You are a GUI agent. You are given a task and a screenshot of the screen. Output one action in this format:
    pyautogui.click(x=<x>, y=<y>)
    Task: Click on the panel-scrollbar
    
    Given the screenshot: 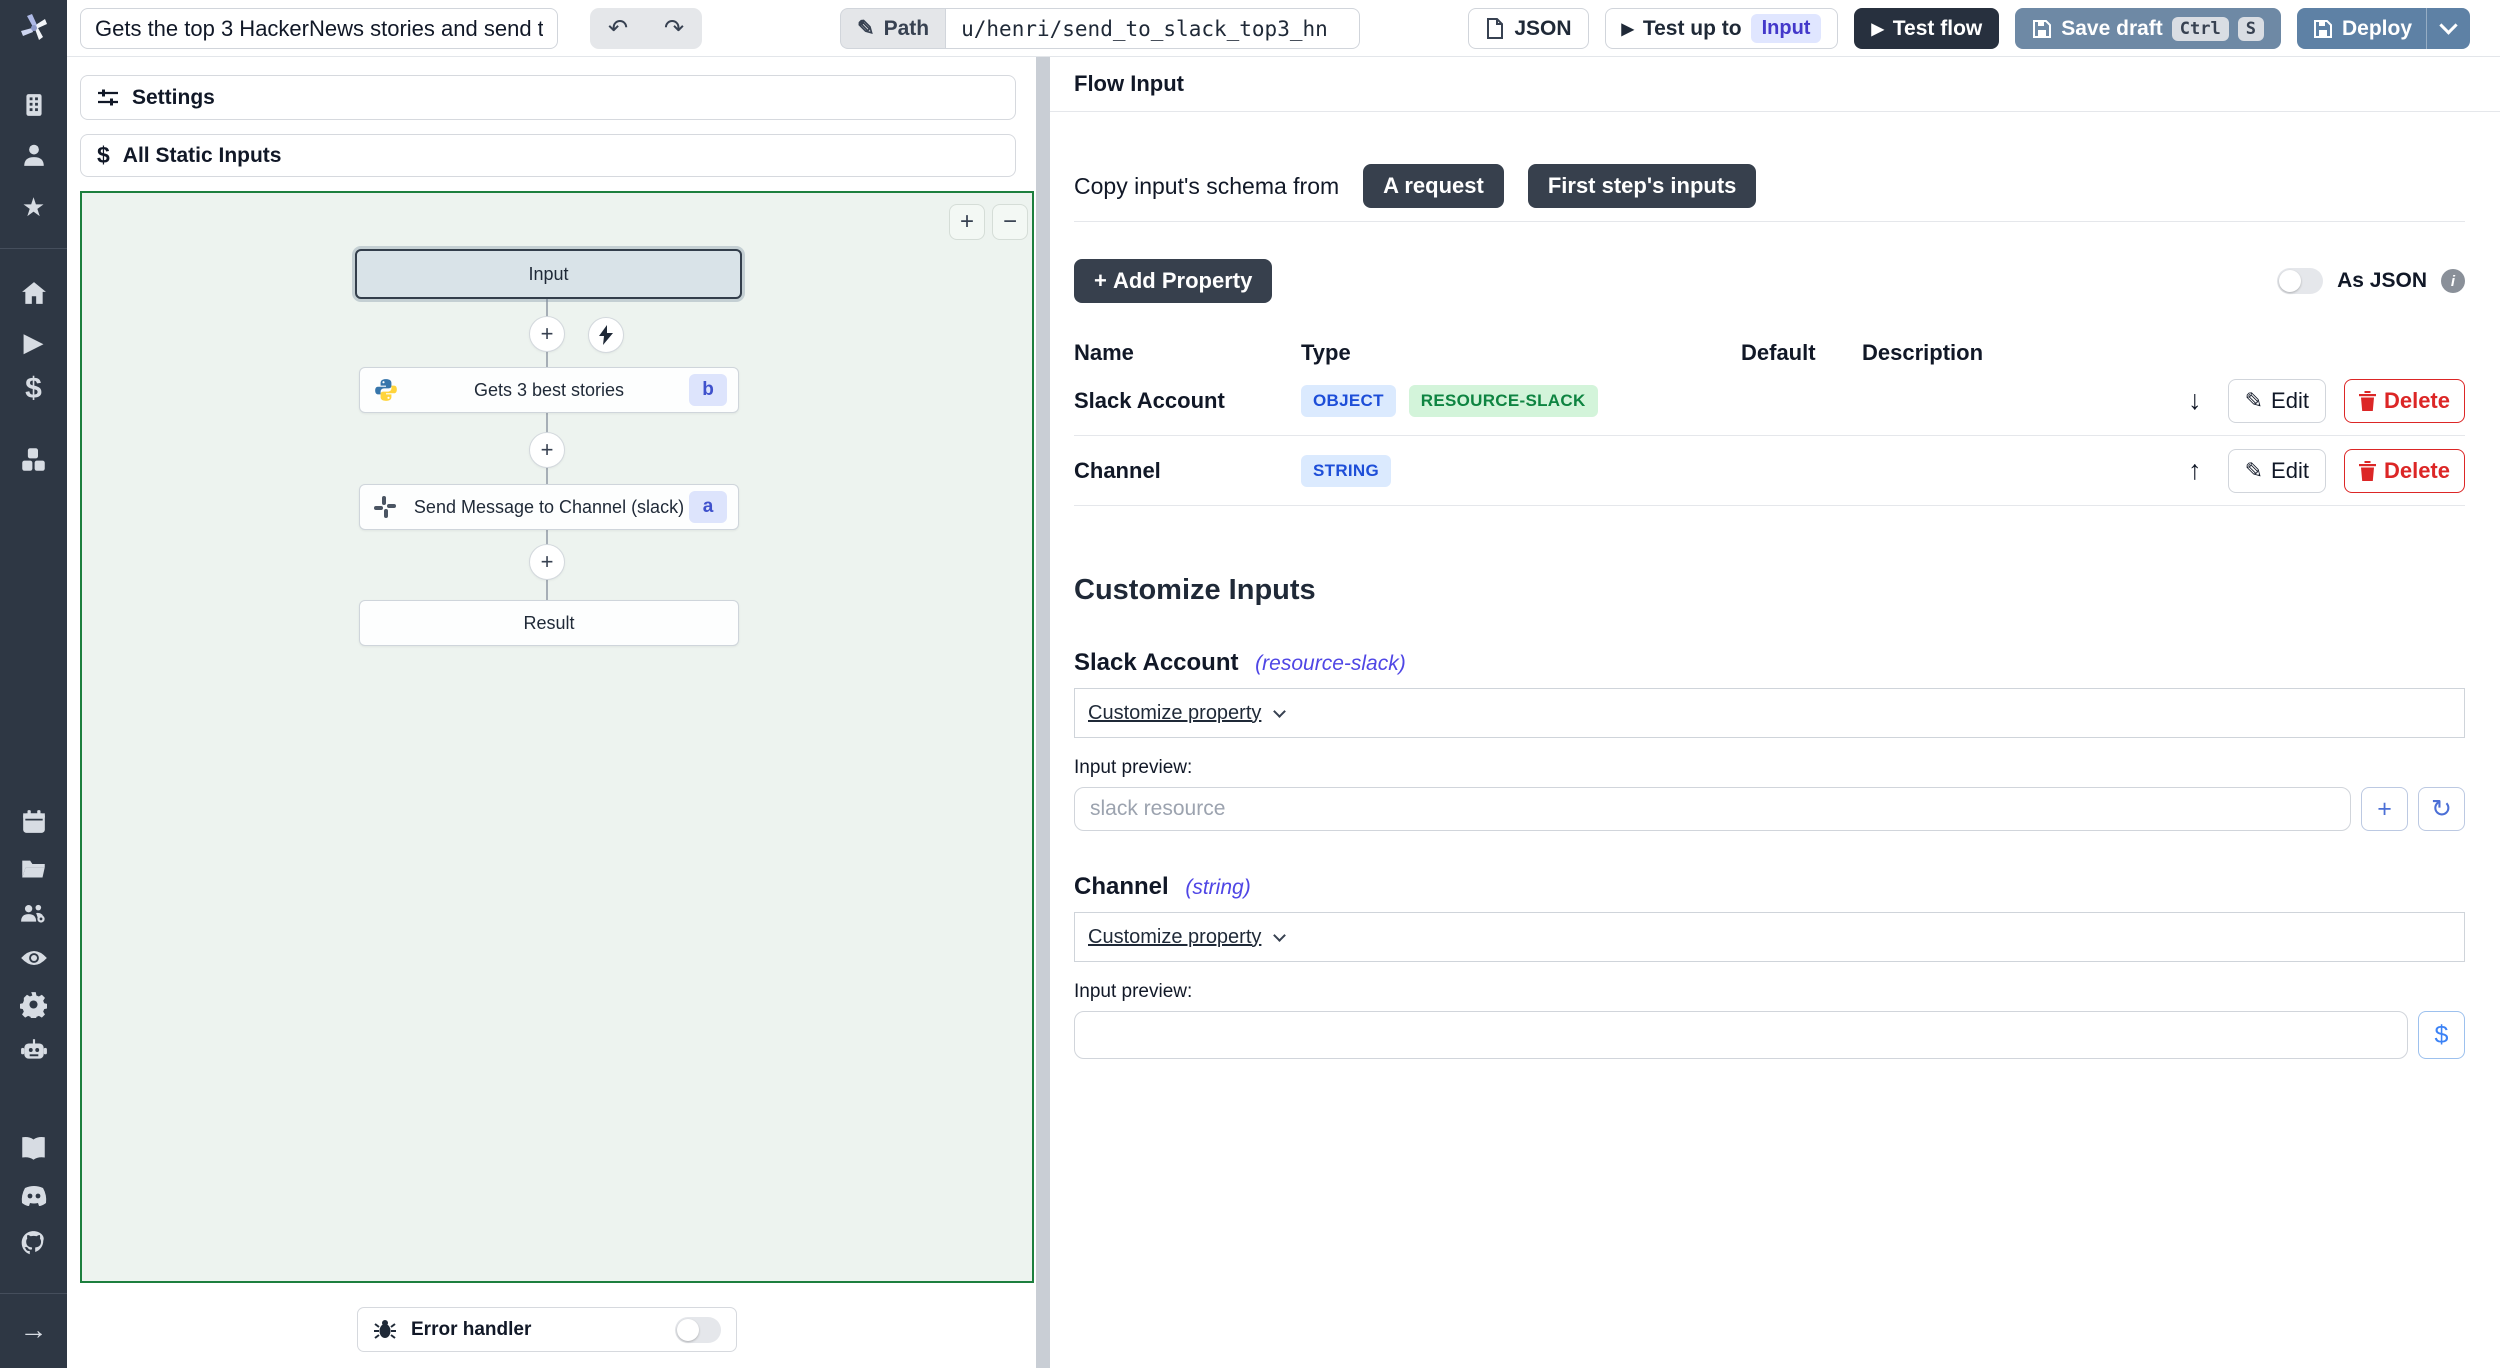 What is the action you would take?
    pyautogui.click(x=1043, y=712)
    